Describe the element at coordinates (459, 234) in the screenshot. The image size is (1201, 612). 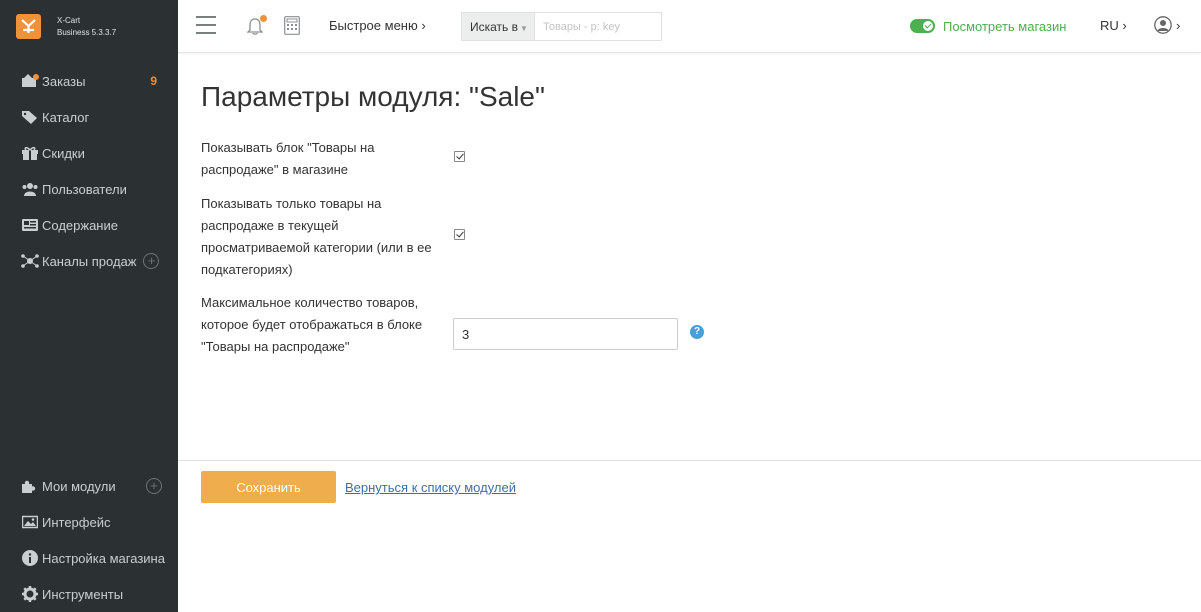
I see `current-category-only-checkbox` at that location.